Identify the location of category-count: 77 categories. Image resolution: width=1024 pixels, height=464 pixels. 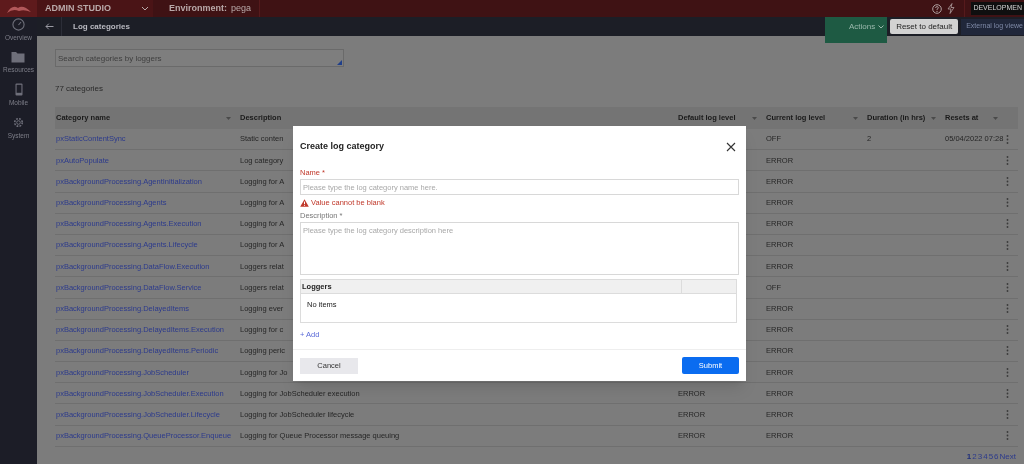
(80, 89).